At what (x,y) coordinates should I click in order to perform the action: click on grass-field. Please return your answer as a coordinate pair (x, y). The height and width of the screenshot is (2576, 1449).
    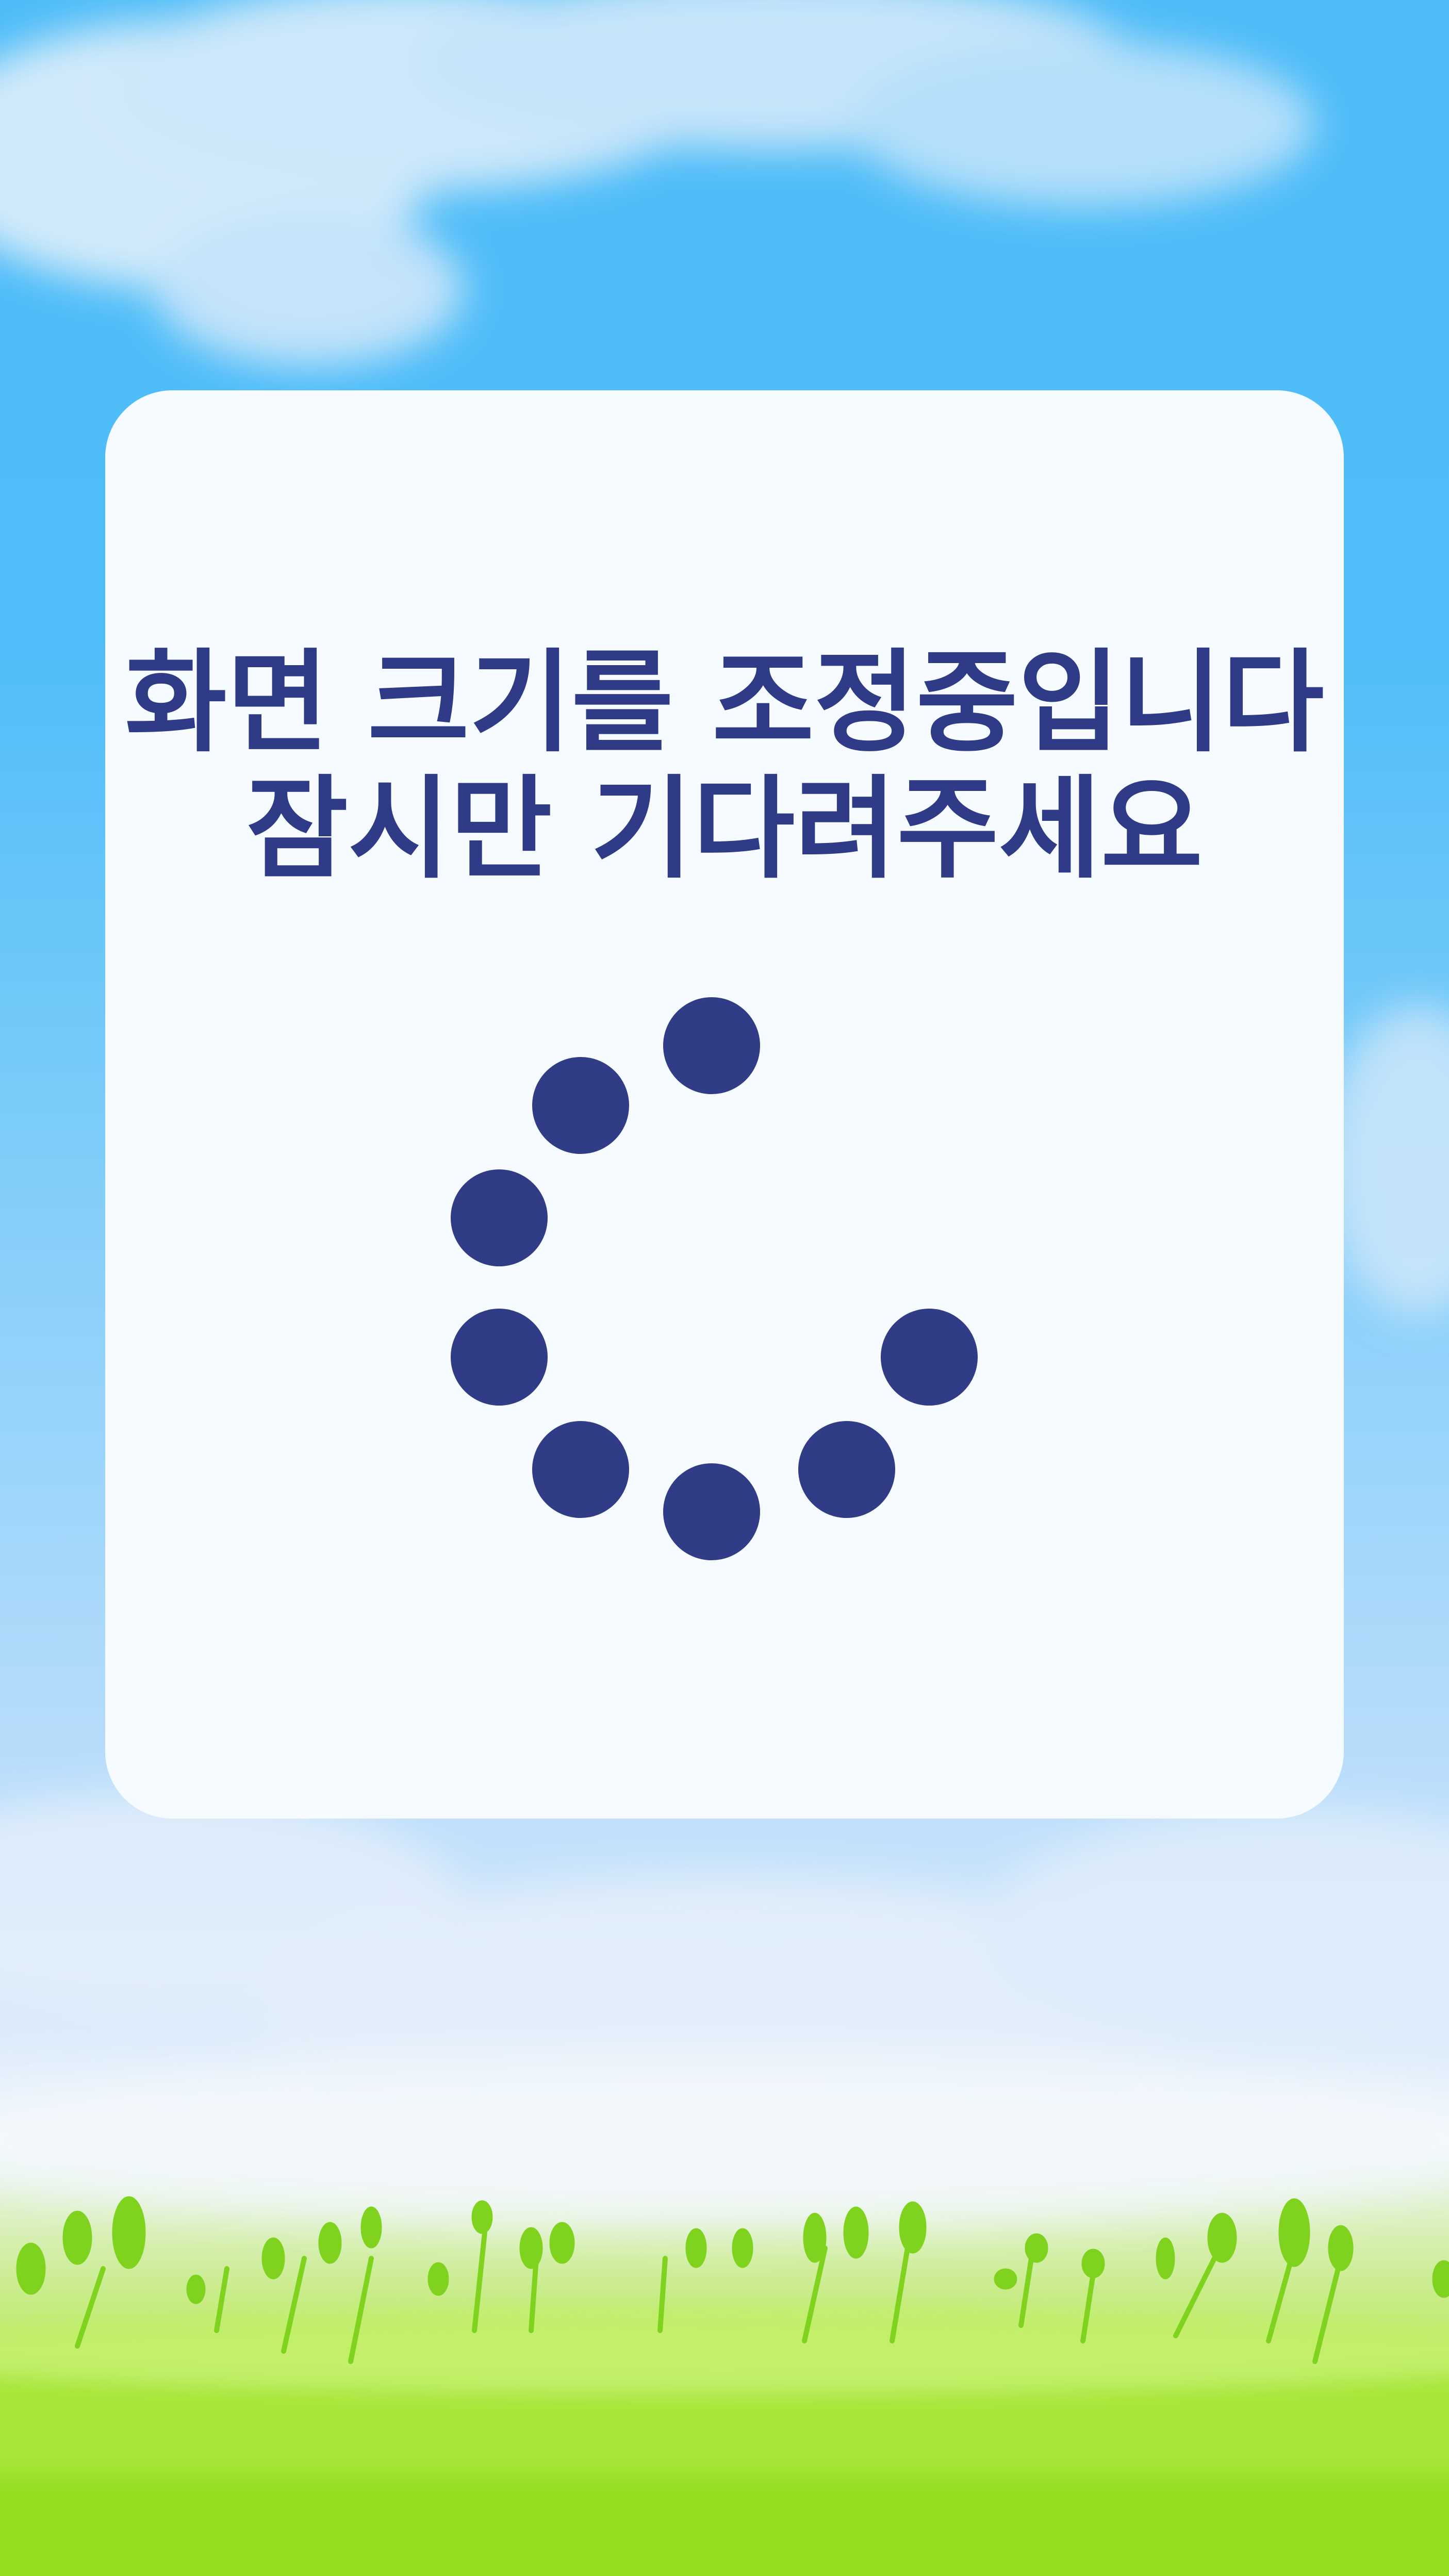
    Looking at the image, I should click on (724, 2443).